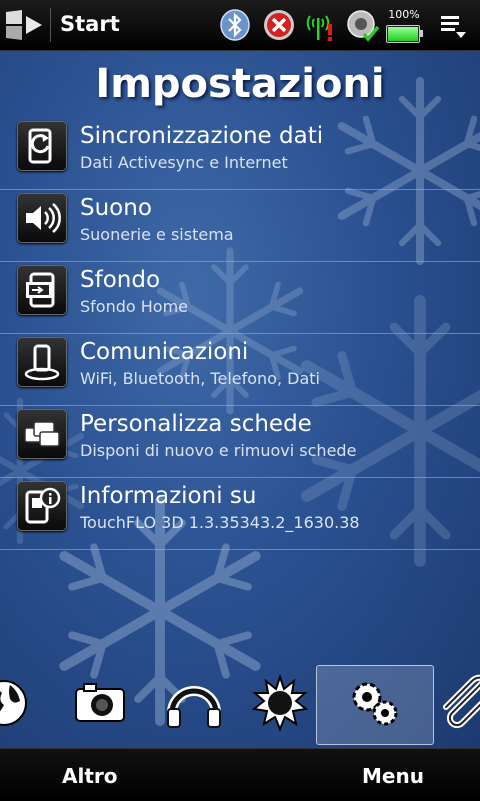 This screenshot has height=801, width=480. I want to click on item-title: Informazioni su, so click(168, 496).